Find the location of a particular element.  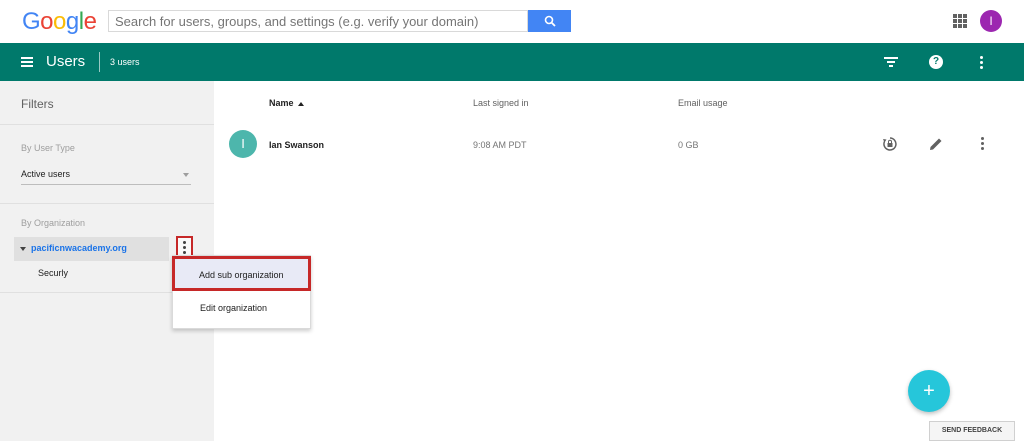

hamburger-menu-icon is located at coordinates (27, 62).